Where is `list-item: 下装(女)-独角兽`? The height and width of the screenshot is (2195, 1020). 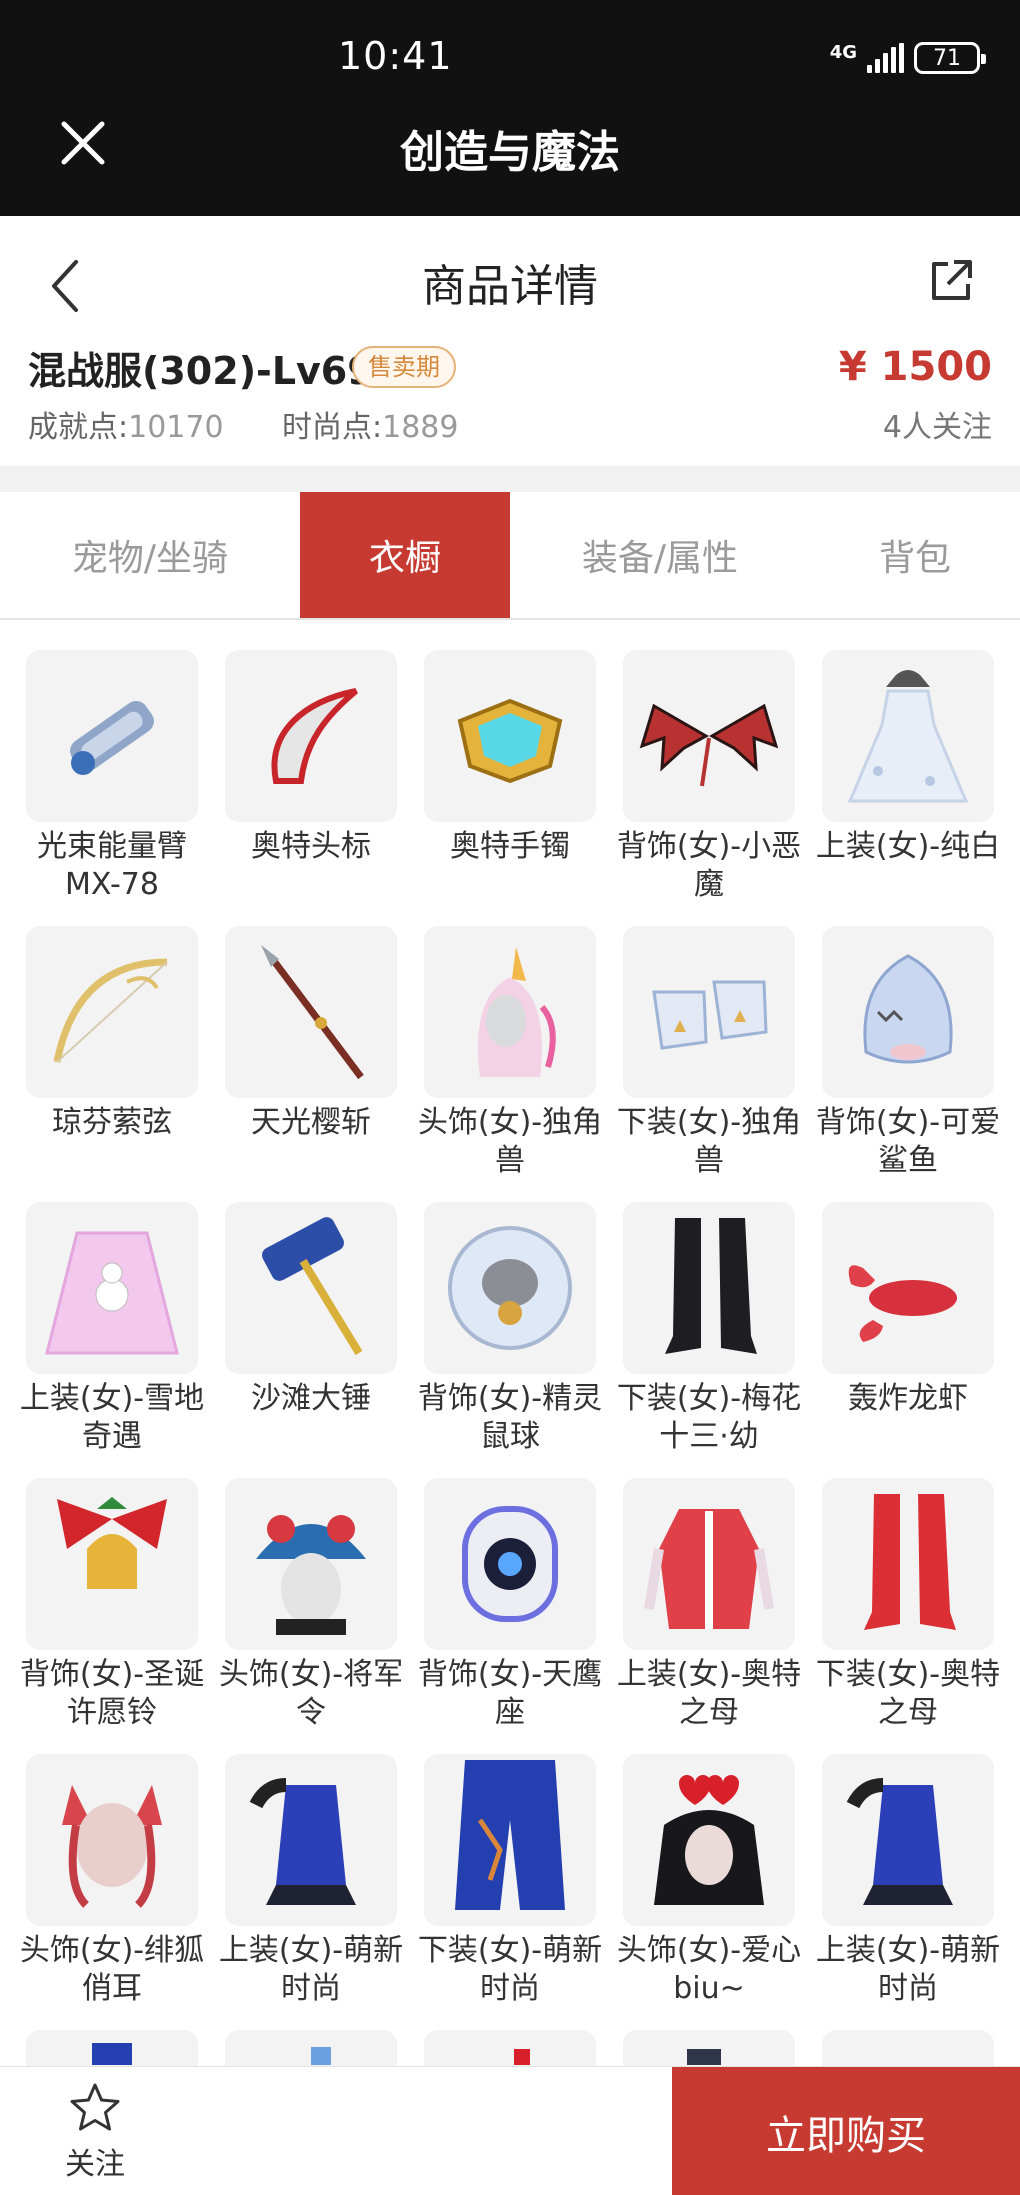
list-item: 下装(女)-独角兽 is located at coordinates (709, 1064).